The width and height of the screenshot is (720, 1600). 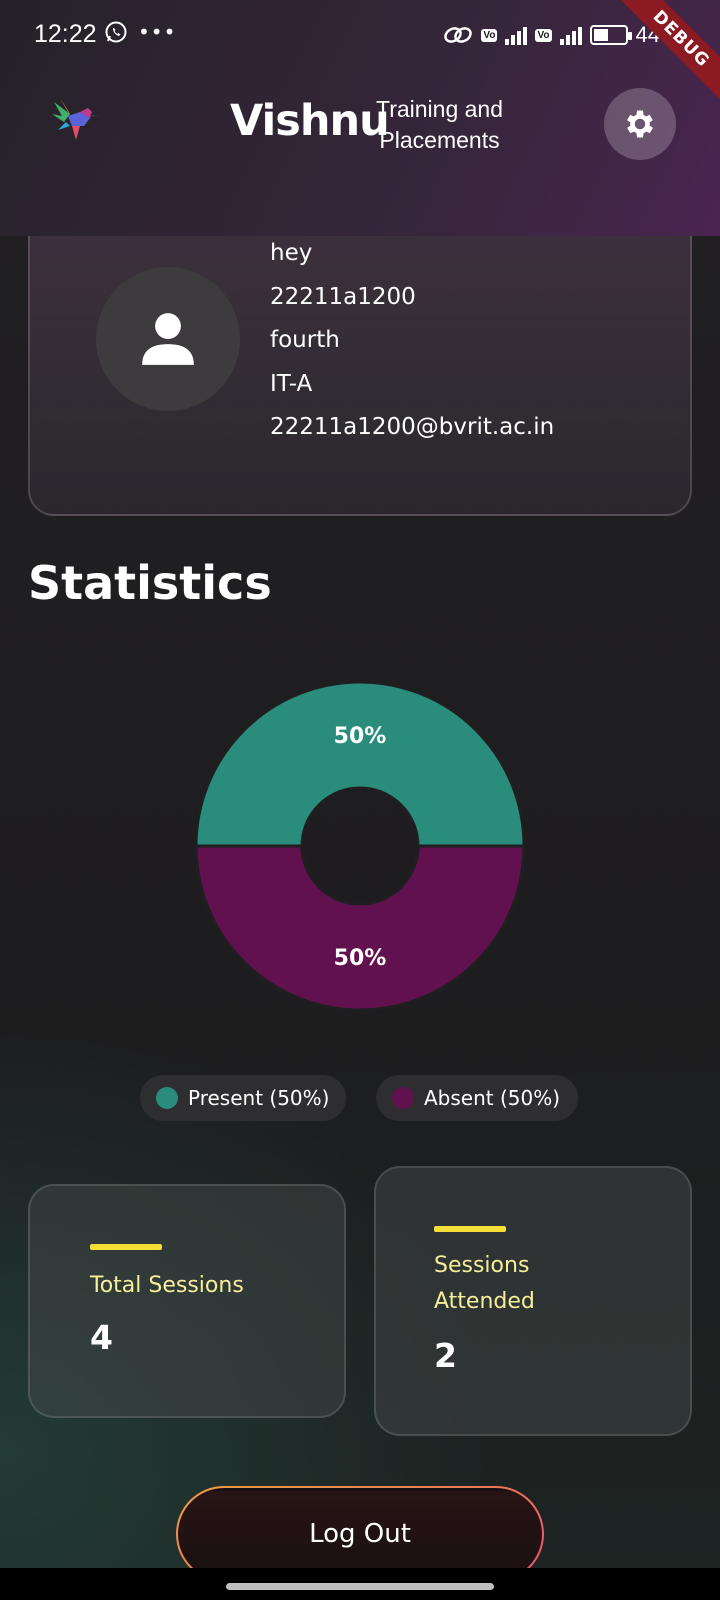 I want to click on status-time: 12:22, so click(x=65, y=34).